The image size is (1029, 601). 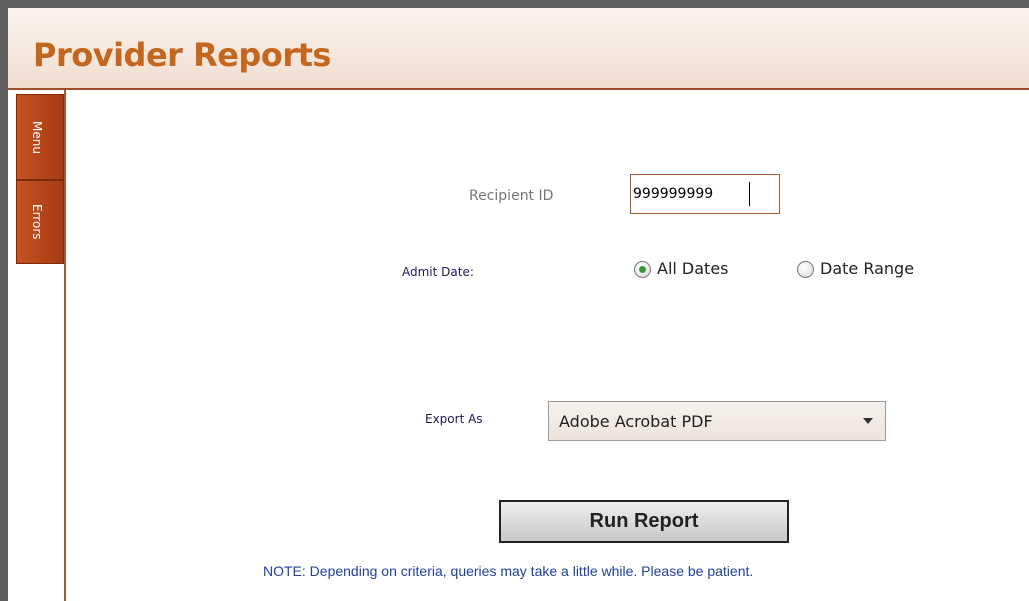 What do you see at coordinates (454, 419) in the screenshot?
I see `export-as-label: Export As` at bounding box center [454, 419].